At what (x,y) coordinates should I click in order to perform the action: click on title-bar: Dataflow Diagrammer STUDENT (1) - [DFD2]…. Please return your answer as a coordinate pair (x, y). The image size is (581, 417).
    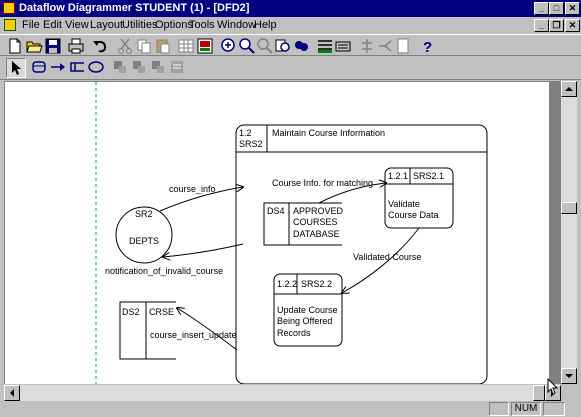
    Looking at the image, I should click on (290, 8).